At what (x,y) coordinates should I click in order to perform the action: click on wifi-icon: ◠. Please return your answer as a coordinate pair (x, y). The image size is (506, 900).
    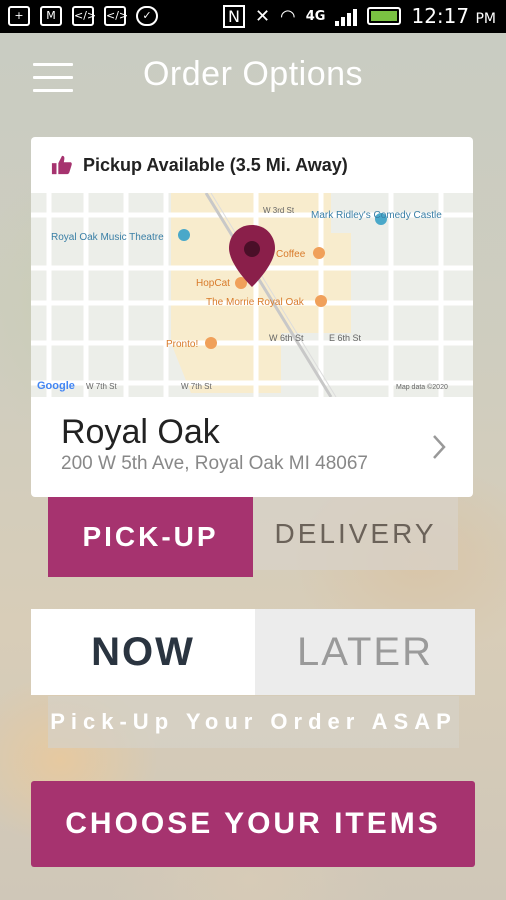
    Looking at the image, I should click on (288, 16).